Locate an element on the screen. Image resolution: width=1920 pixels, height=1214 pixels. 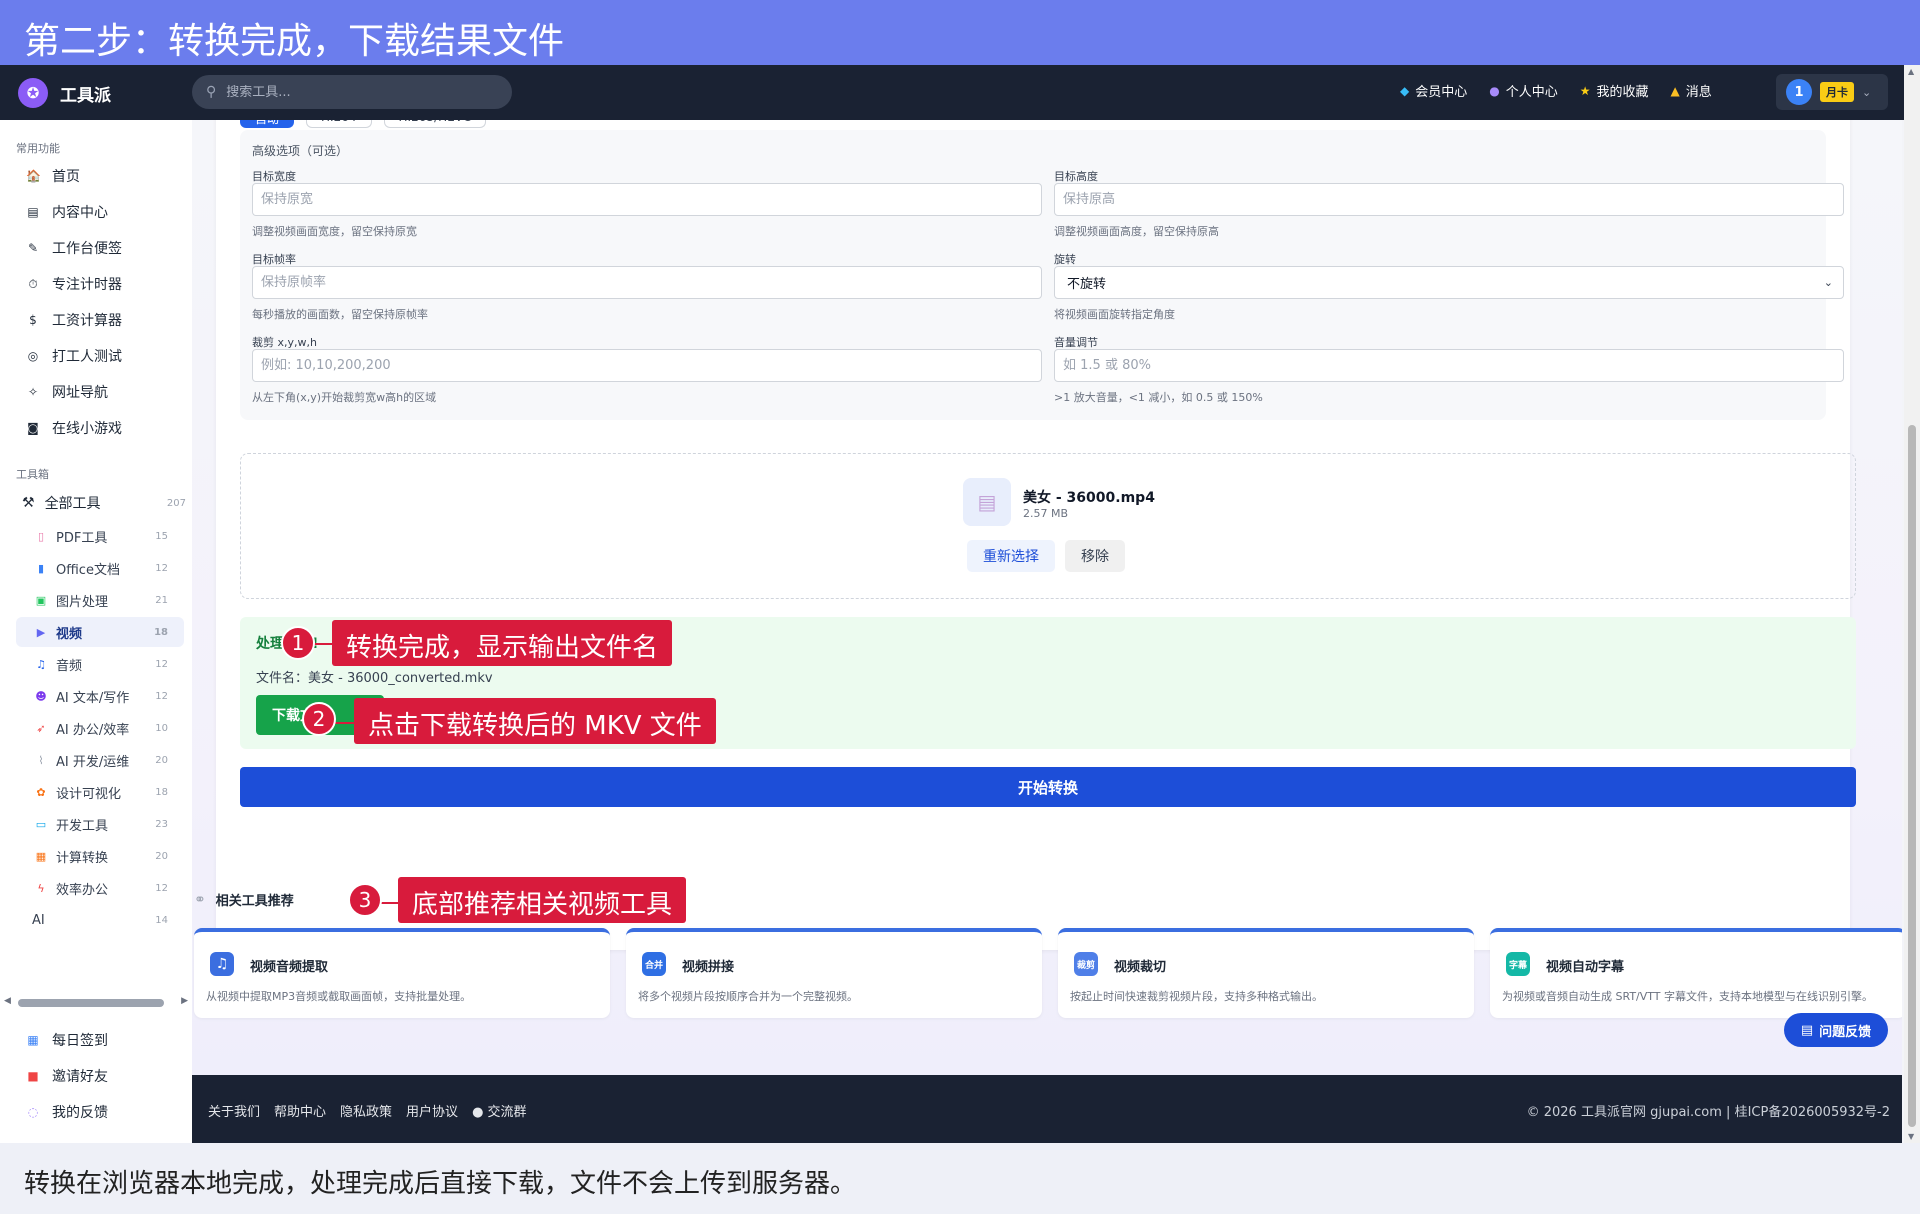
tool-label: AI is located at coordinates (38, 920).